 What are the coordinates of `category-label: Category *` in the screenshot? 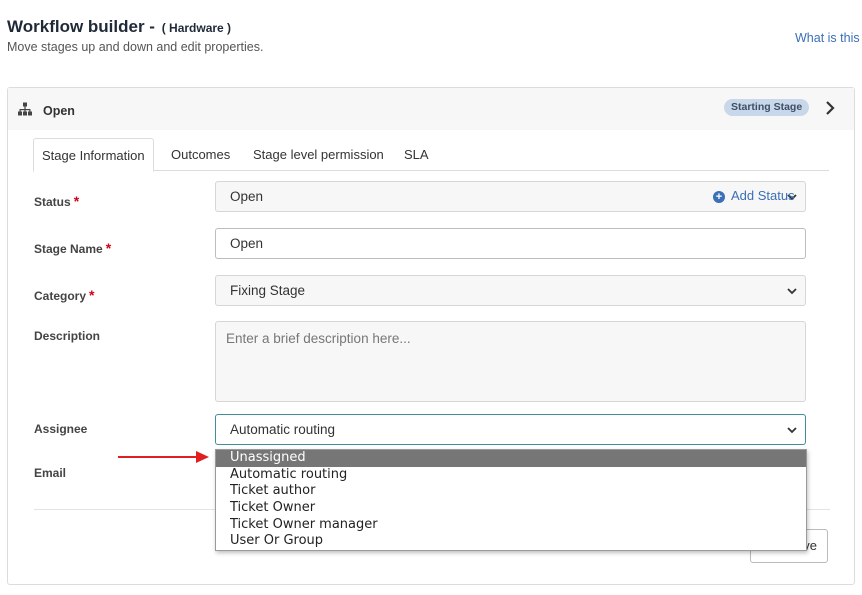 It's located at (64, 295).